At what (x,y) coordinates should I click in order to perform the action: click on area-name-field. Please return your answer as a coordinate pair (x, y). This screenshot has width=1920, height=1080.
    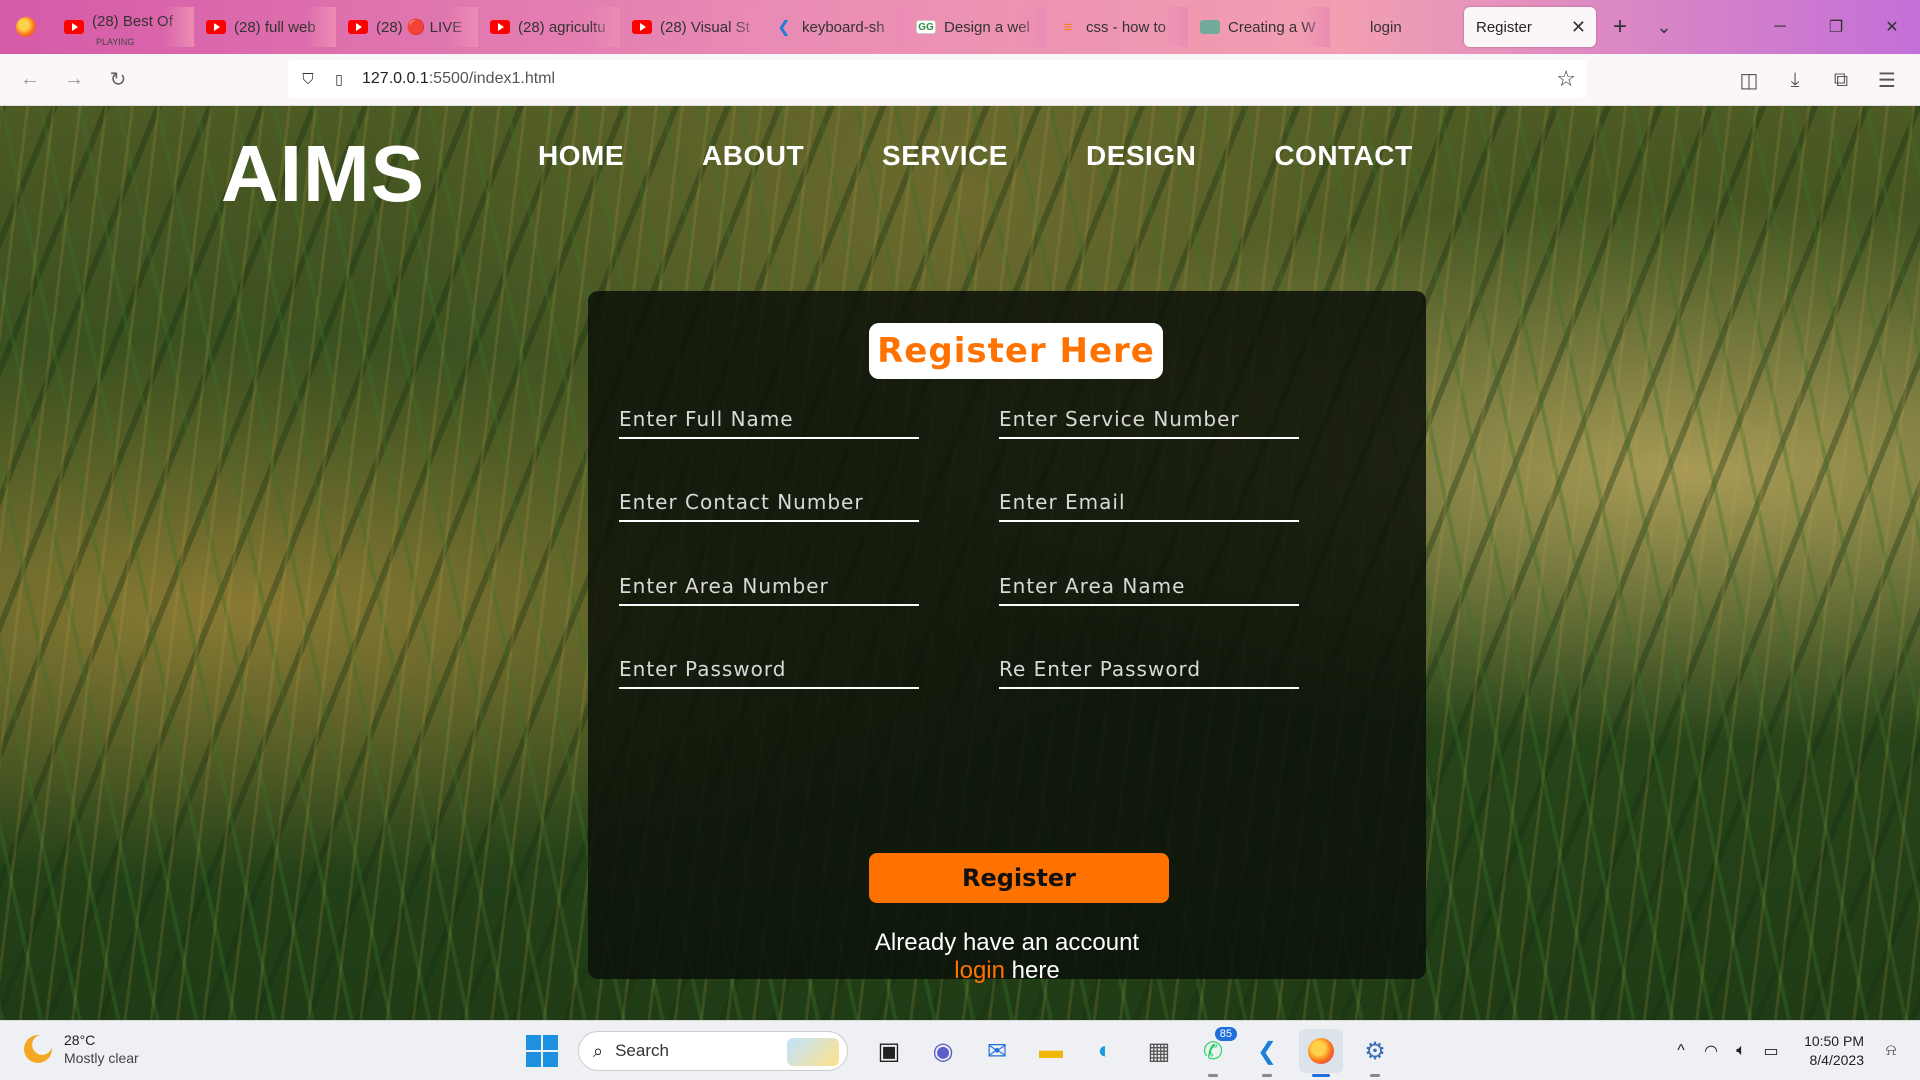
    Looking at the image, I should click on (1149, 585).